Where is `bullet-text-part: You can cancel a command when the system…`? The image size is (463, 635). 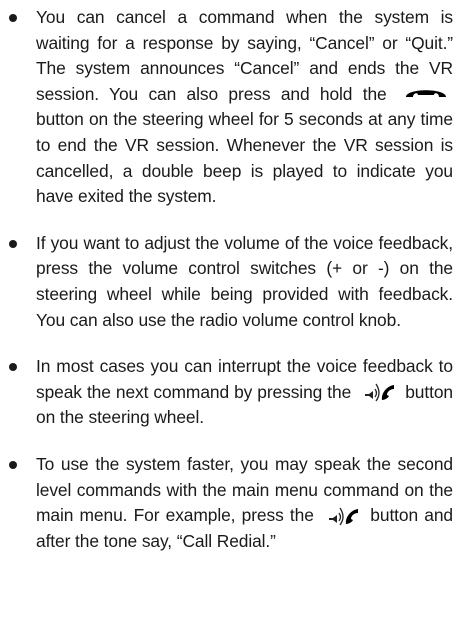
bullet-text-part: You can cancel a command when the system… is located at coordinates (244, 55).